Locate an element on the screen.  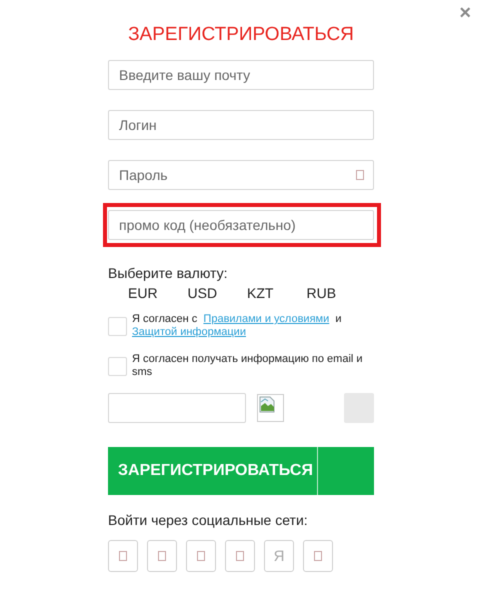
currency-option: KZT is located at coordinates (276, 293).